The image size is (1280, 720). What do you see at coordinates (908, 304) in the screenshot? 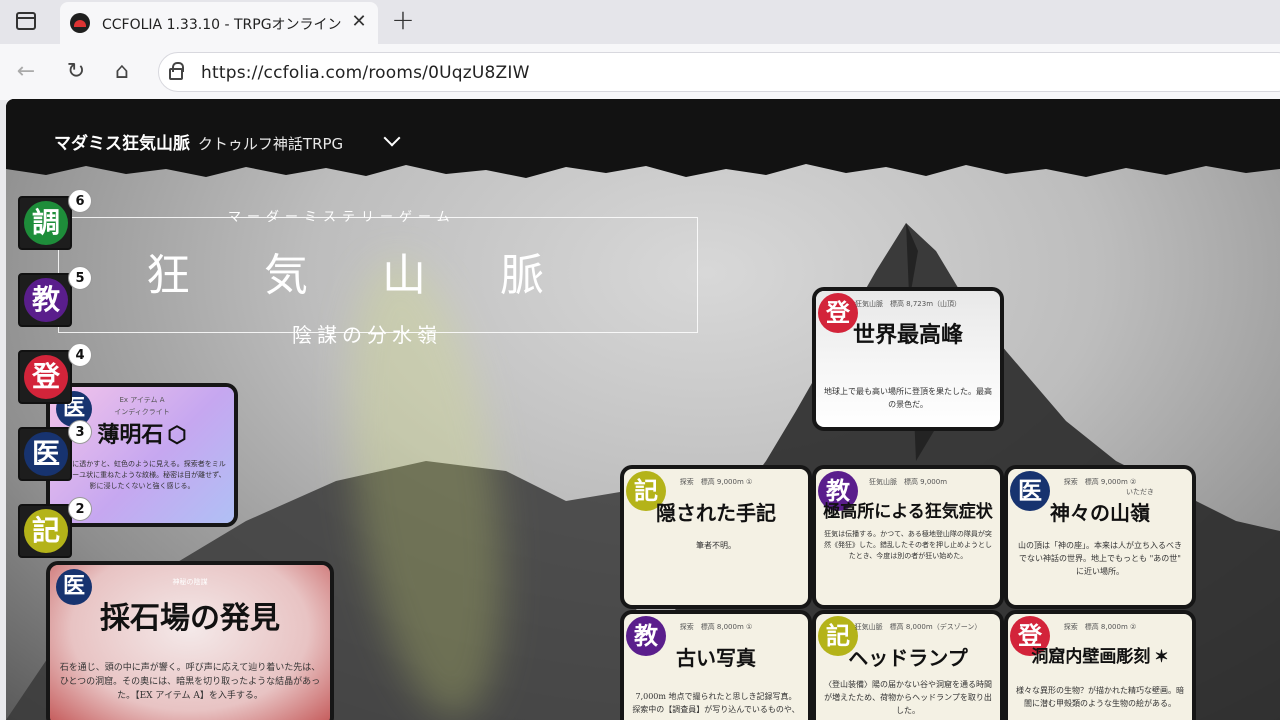
I see `card-meta: 狂気山脈 標高 8,723m（山頂）` at bounding box center [908, 304].